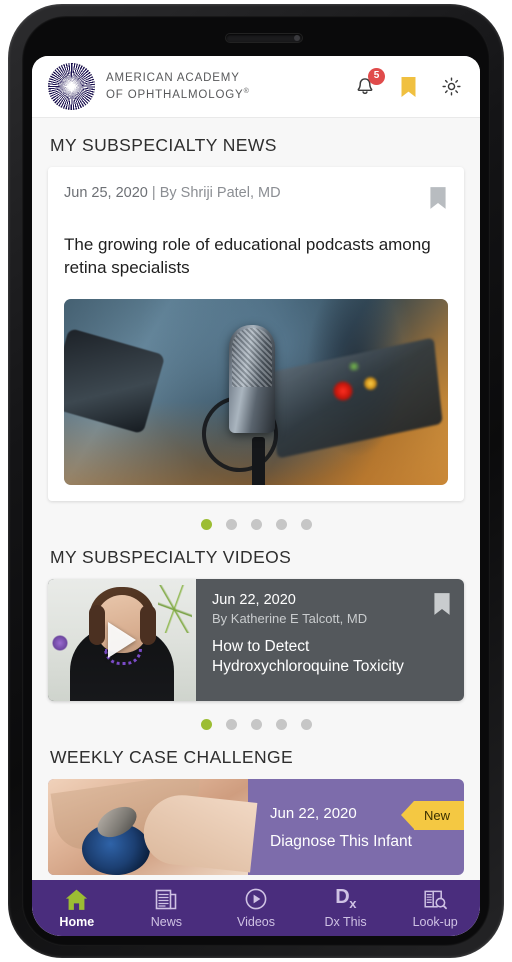  I want to click on aao-starburst-logo-icon, so click(71, 86).